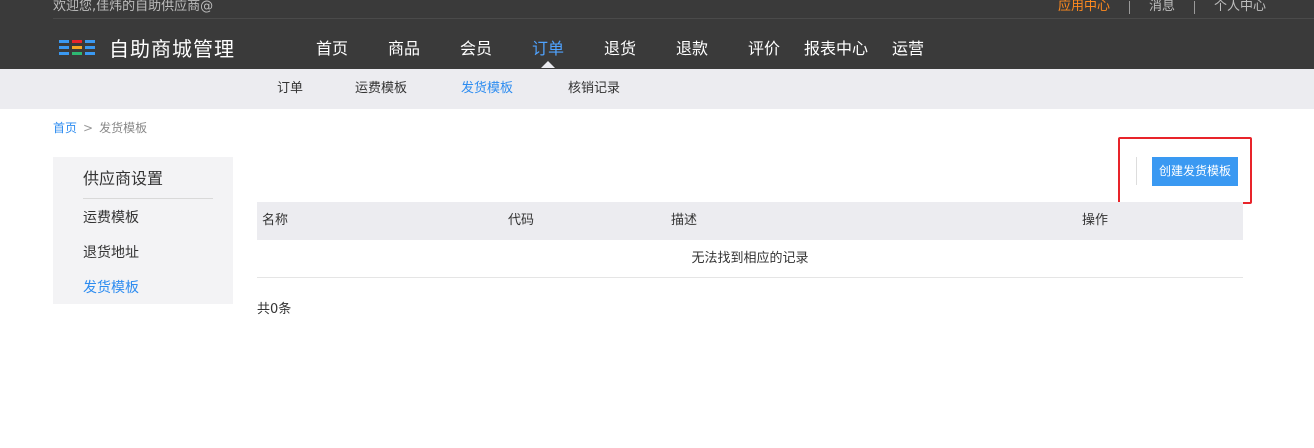  What do you see at coordinates (1084, 7) in the screenshot?
I see `app-center-link: 应用中心` at bounding box center [1084, 7].